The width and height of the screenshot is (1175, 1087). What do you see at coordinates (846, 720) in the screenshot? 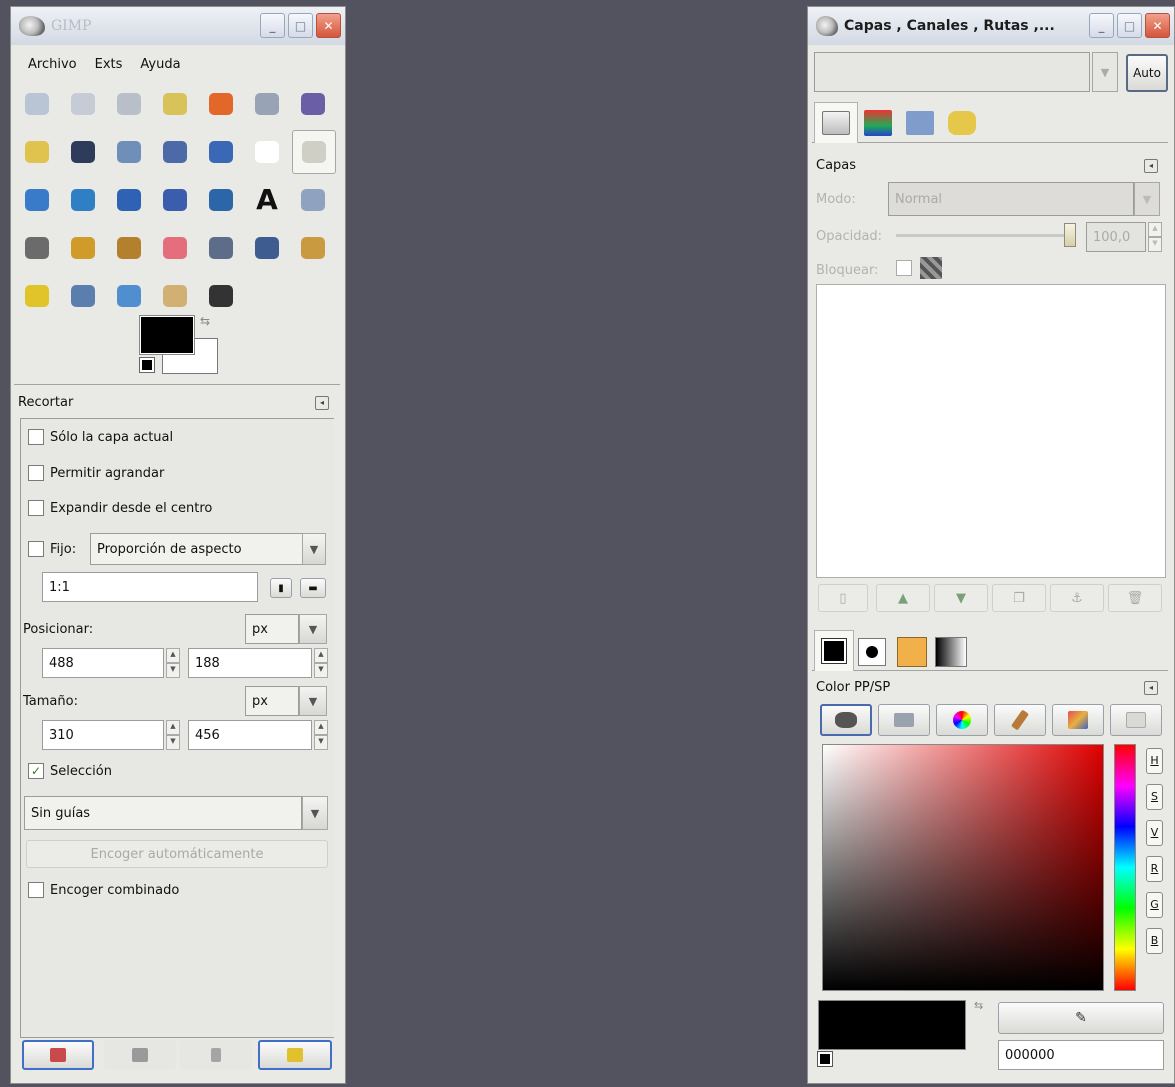
I see `gimp-selector-button` at bounding box center [846, 720].